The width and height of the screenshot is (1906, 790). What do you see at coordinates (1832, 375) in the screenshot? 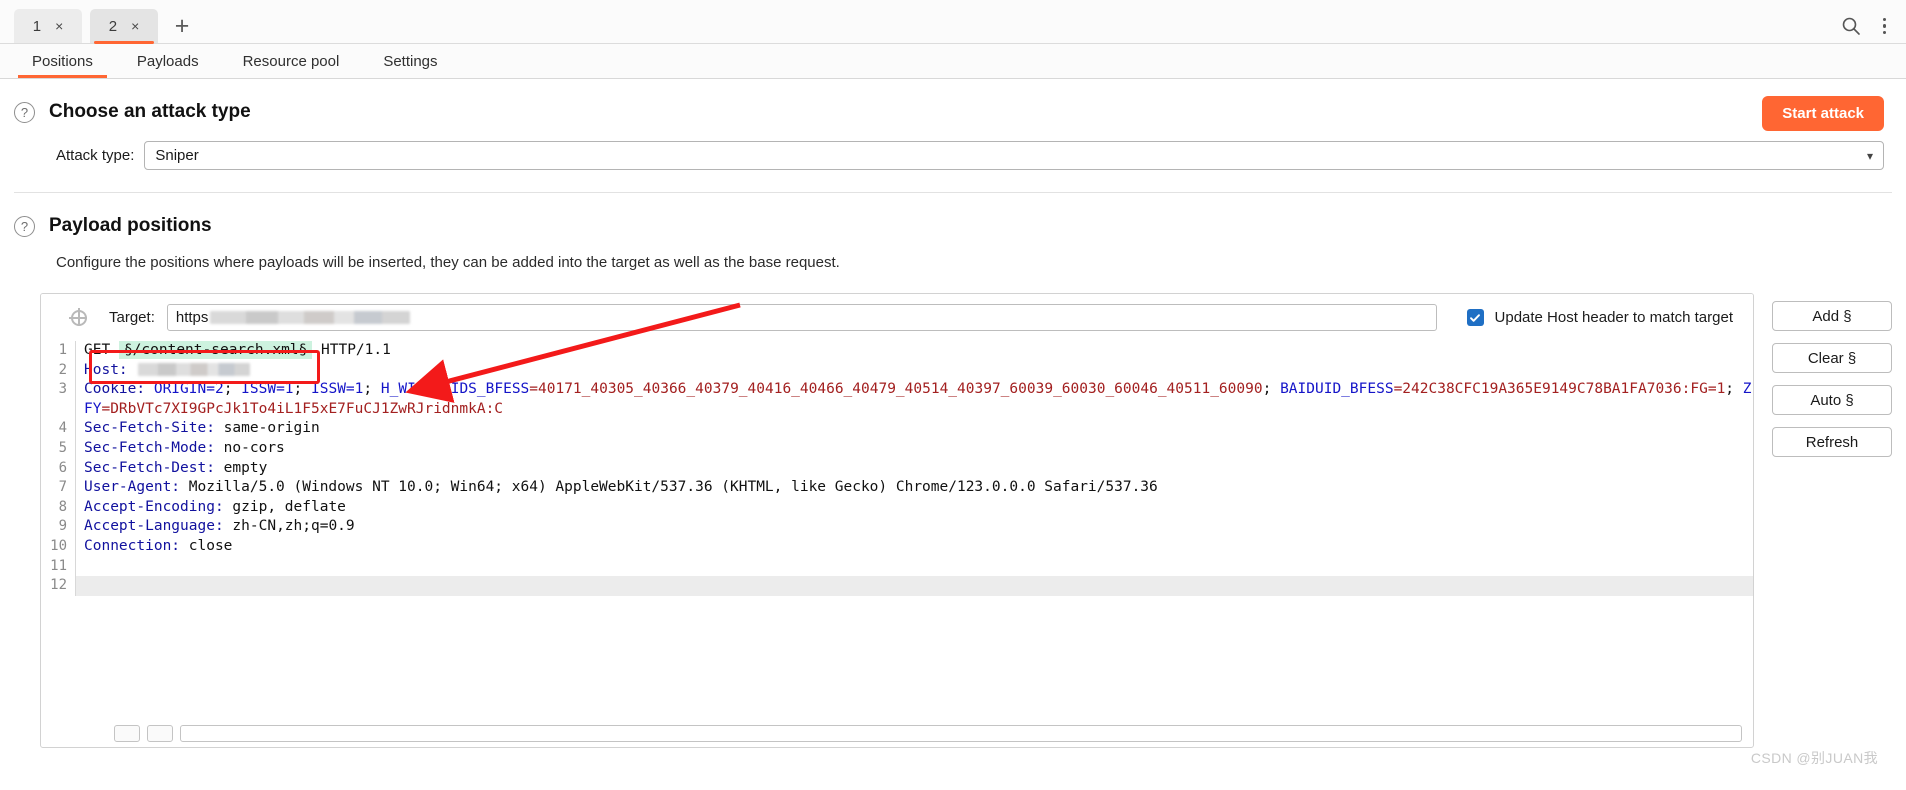
I see `position-action-buttons: Add § Clear § Auto § Refresh` at bounding box center [1832, 375].